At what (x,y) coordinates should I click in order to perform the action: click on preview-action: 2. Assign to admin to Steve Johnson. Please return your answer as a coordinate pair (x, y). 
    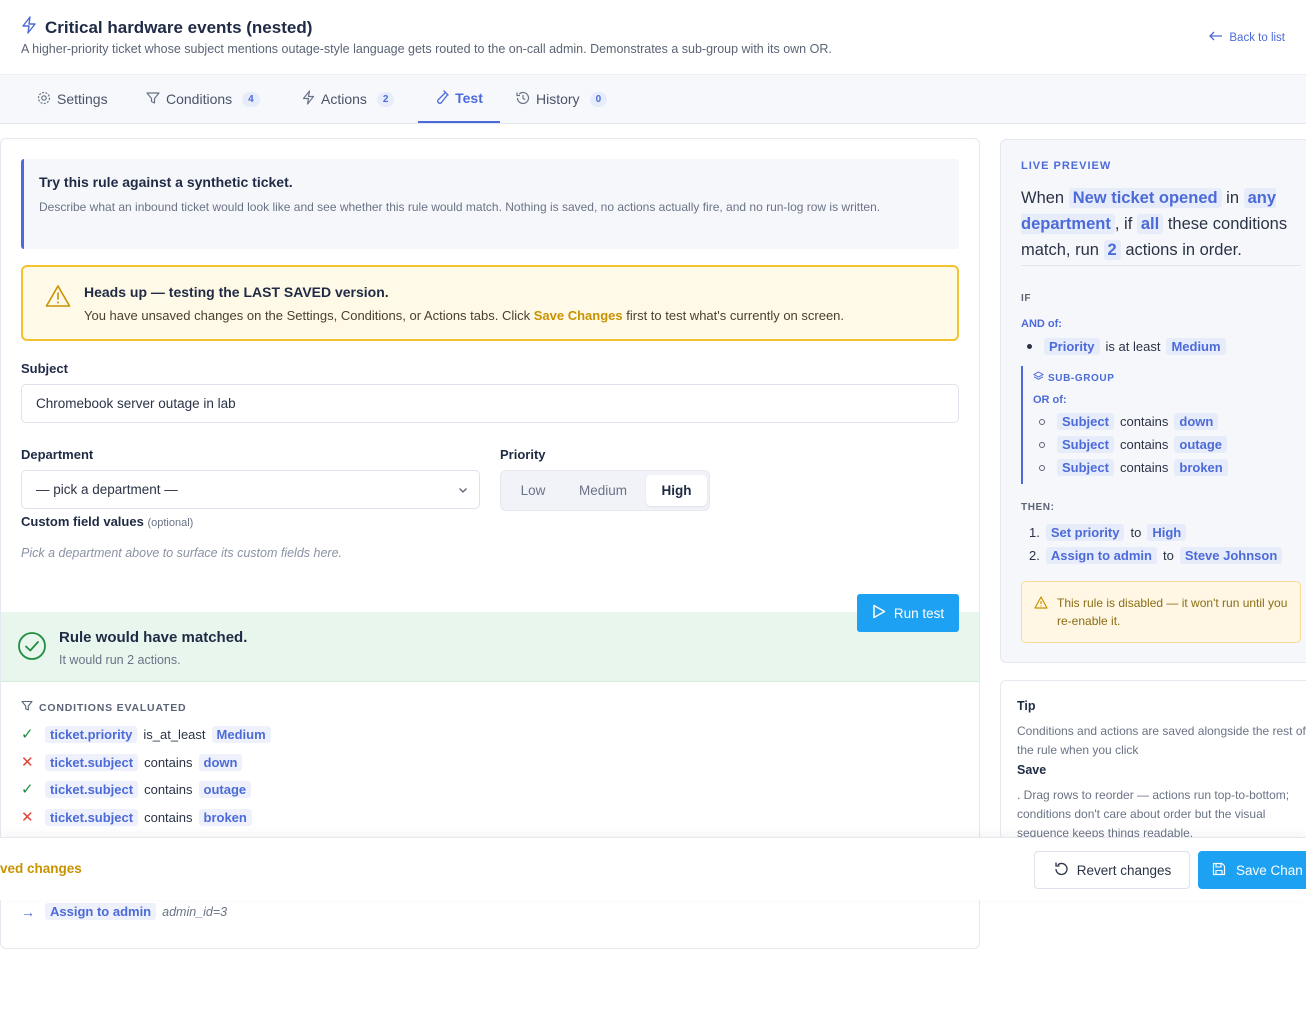
    Looking at the image, I should click on (1156, 555).